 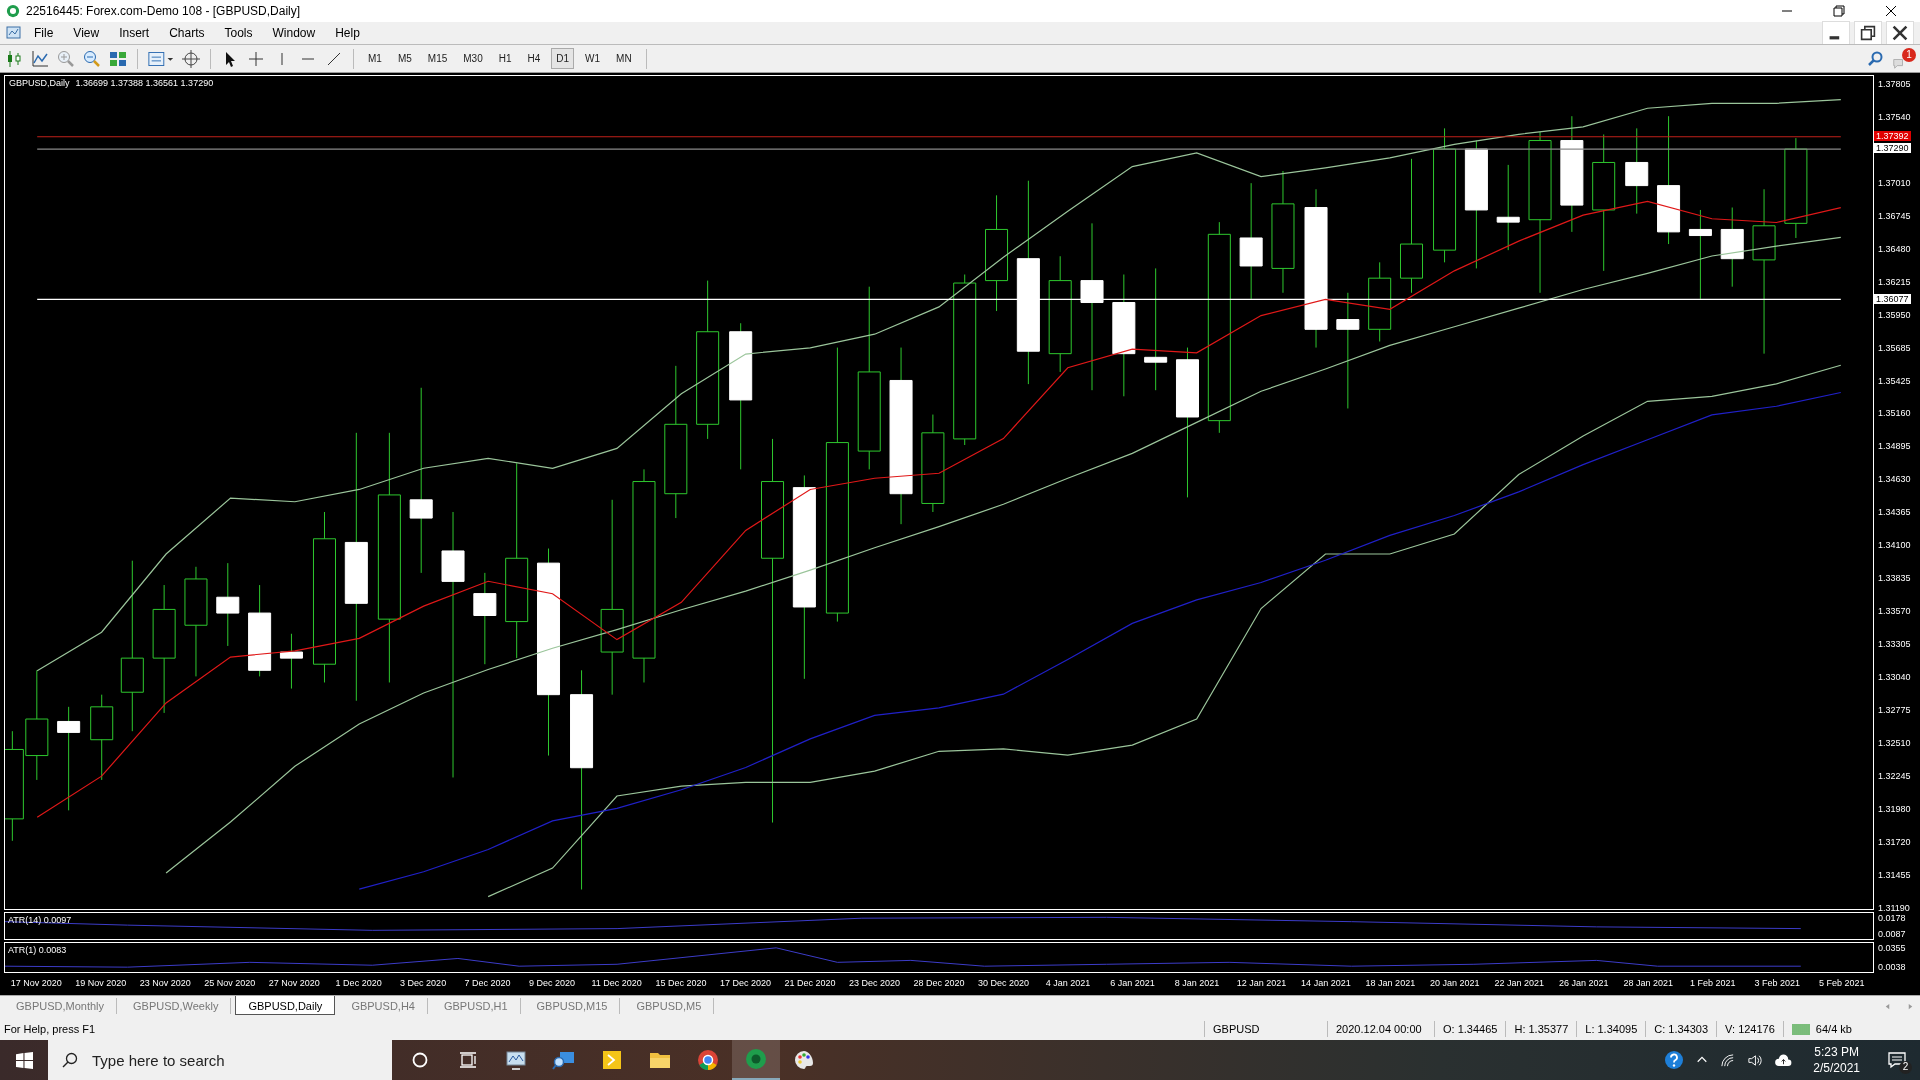 What do you see at coordinates (1611, 1028) in the screenshot?
I see `status-low: L: 1.34095` at bounding box center [1611, 1028].